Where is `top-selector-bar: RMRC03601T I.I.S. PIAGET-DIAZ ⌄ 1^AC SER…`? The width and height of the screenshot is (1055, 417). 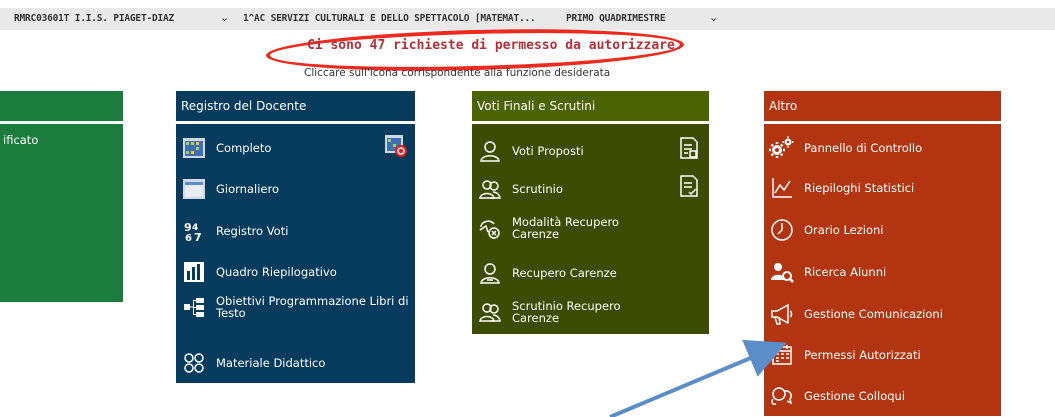 top-selector-bar: RMRC03601T I.I.S. PIAGET-DIAZ ⌄ 1^AC SER… is located at coordinates (527, 19).